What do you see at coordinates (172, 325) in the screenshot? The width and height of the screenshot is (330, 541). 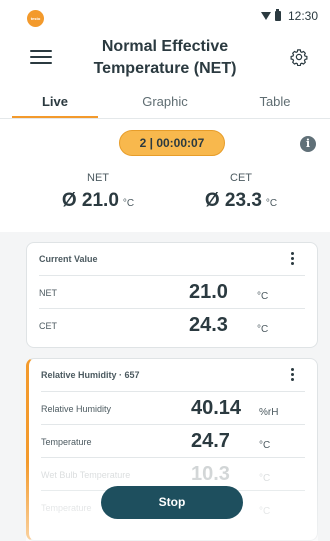 I see `value-row: CET 24.3 °C` at bounding box center [172, 325].